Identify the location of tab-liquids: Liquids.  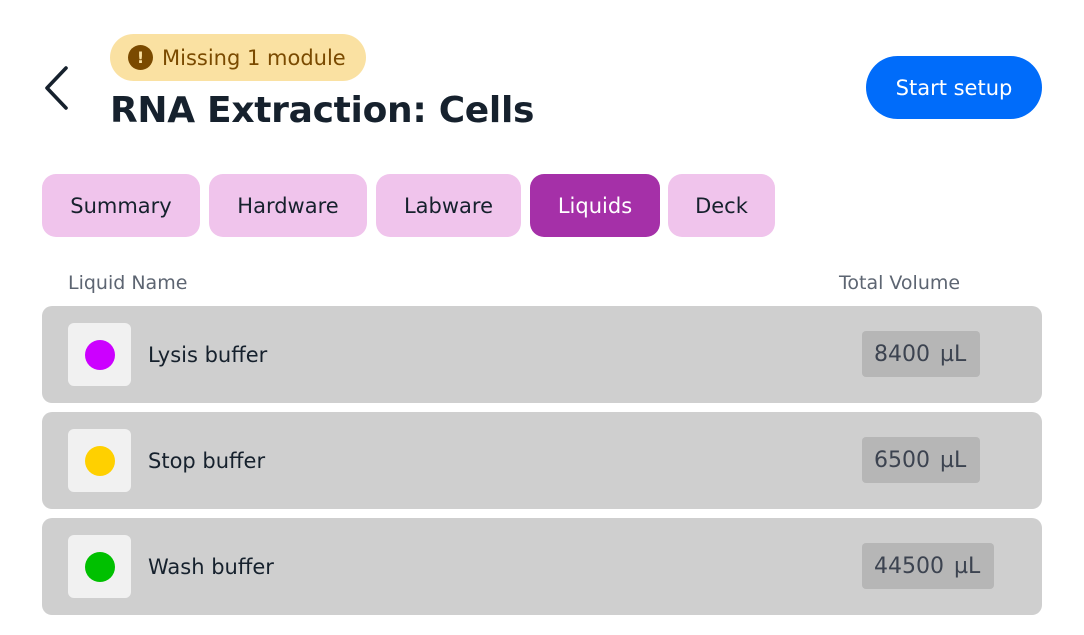
(595, 205).